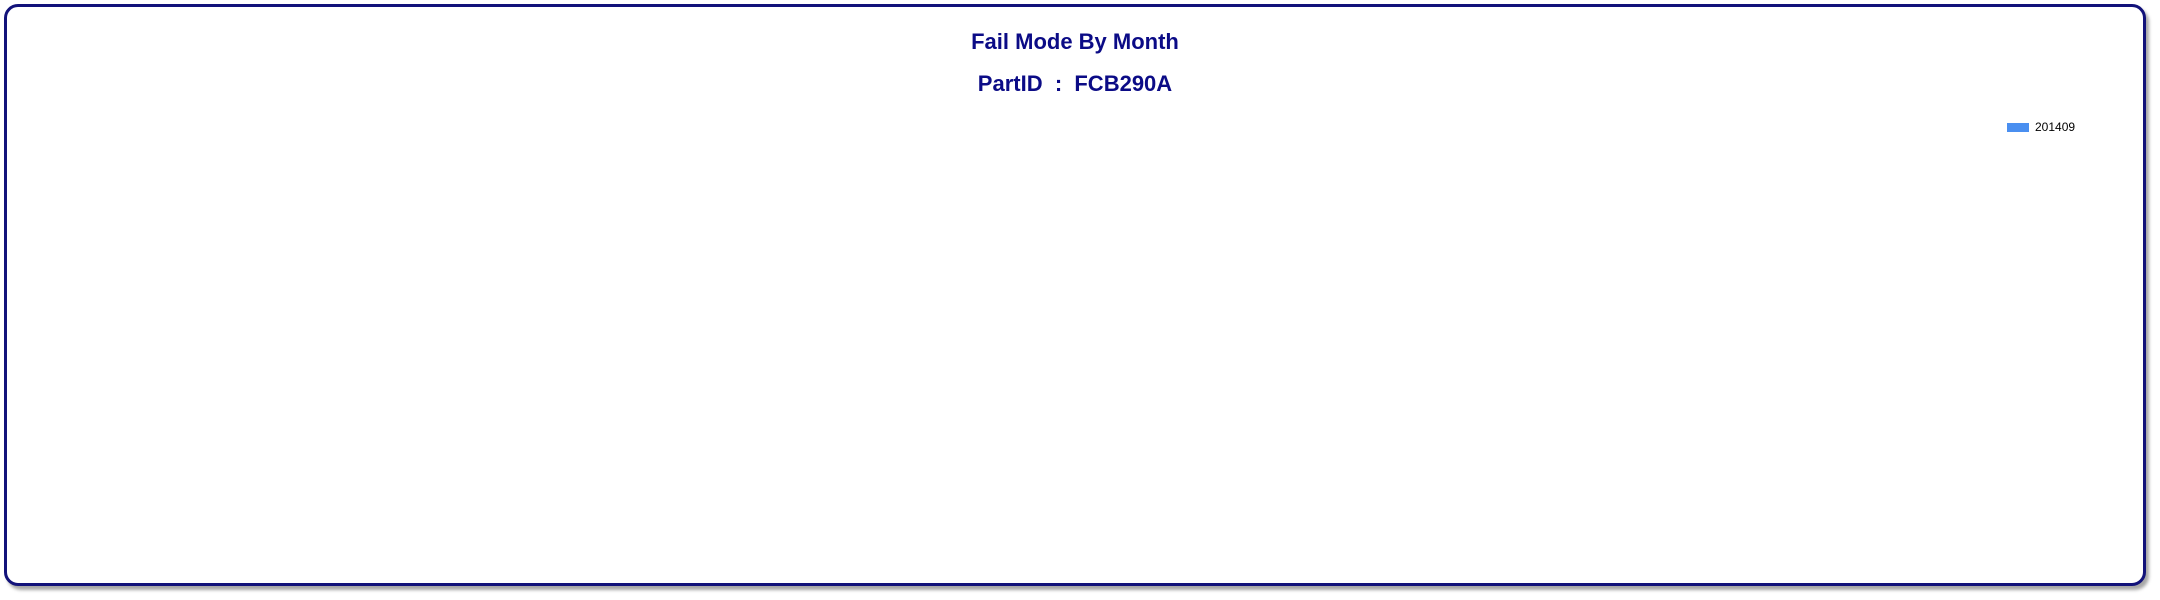  Describe the element at coordinates (2055, 127) in the screenshot. I see `legend-label-201409: 201409` at that location.